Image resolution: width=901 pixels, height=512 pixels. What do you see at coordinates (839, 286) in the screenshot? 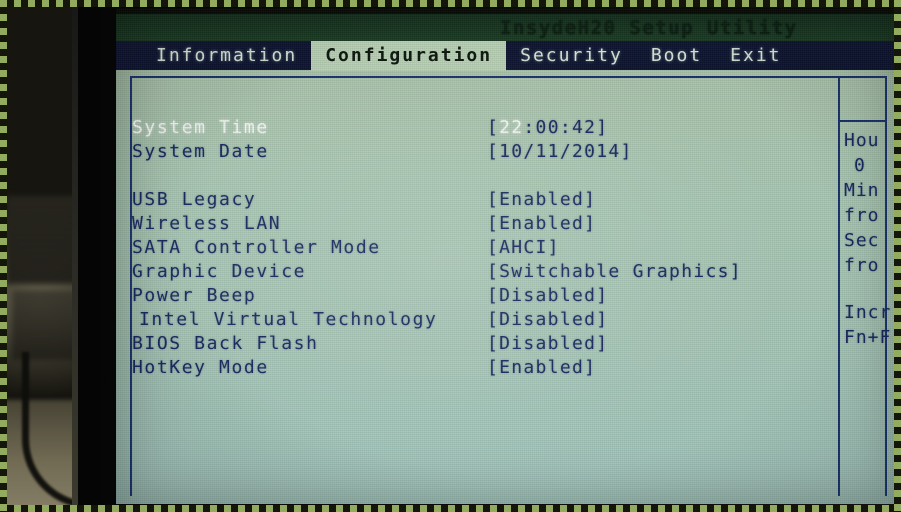
I see `panel-divider` at bounding box center [839, 286].